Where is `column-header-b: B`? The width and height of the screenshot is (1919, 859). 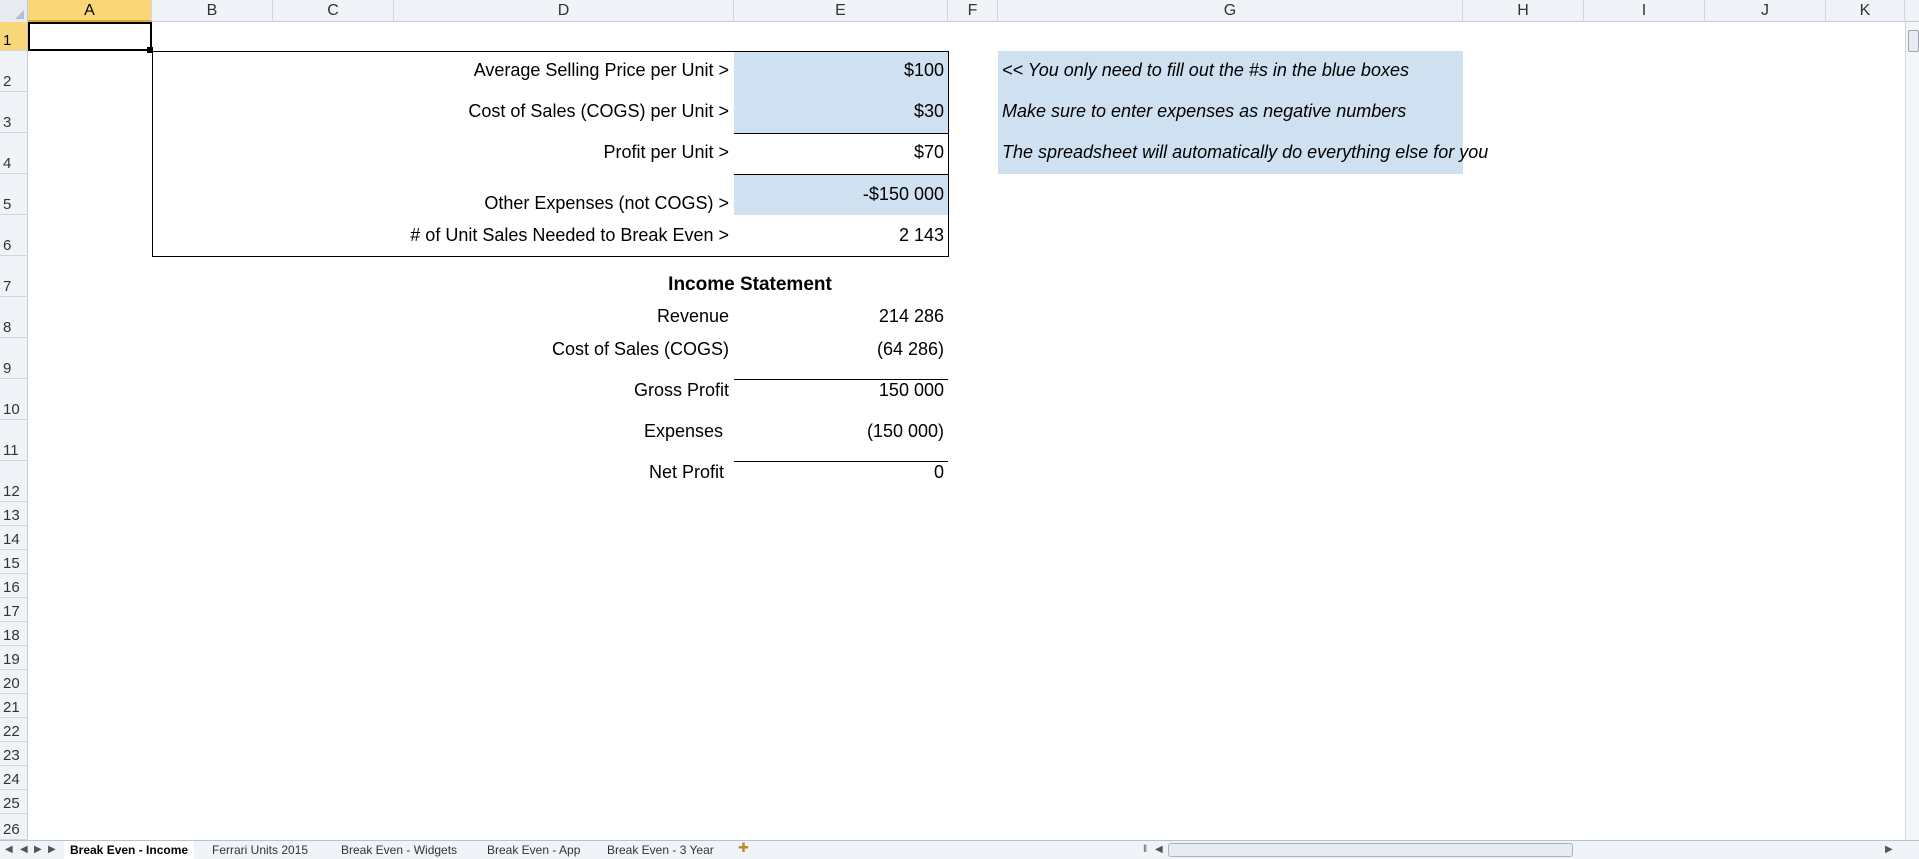
column-header-b: B is located at coordinates (212, 11).